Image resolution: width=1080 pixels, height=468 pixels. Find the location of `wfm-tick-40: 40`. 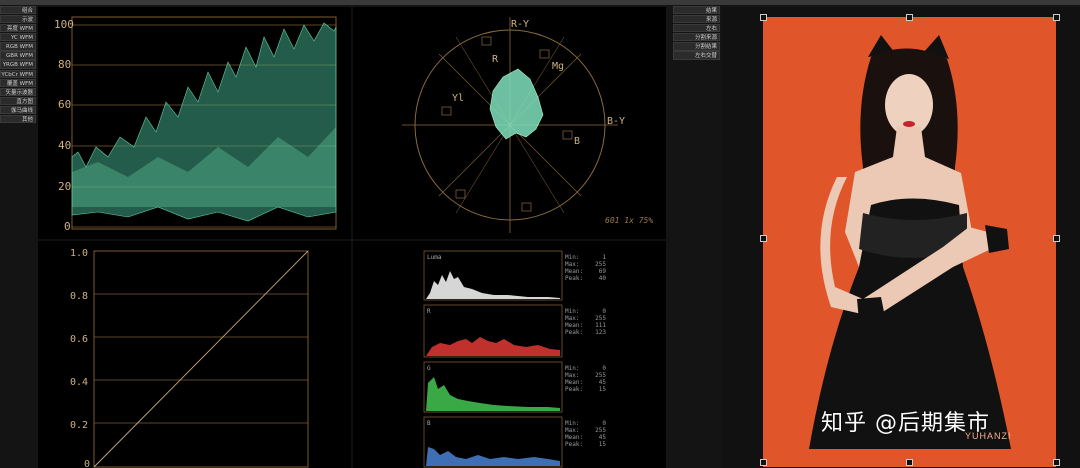

wfm-tick-40: 40 is located at coordinates (64, 145).